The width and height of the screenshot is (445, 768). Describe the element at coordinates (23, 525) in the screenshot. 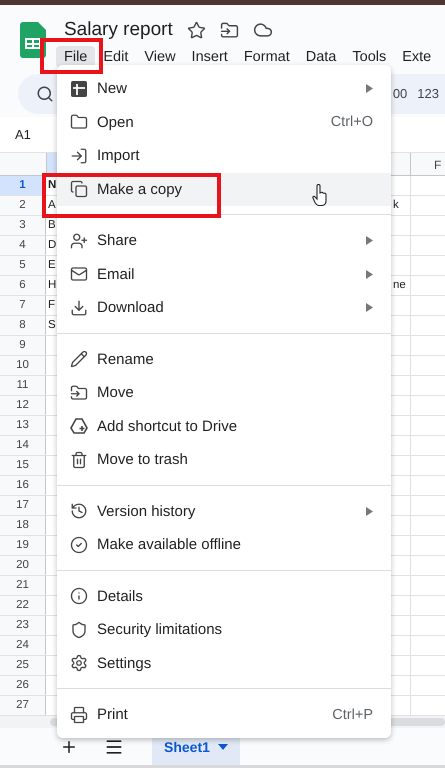

I see `row-header: 18` at that location.